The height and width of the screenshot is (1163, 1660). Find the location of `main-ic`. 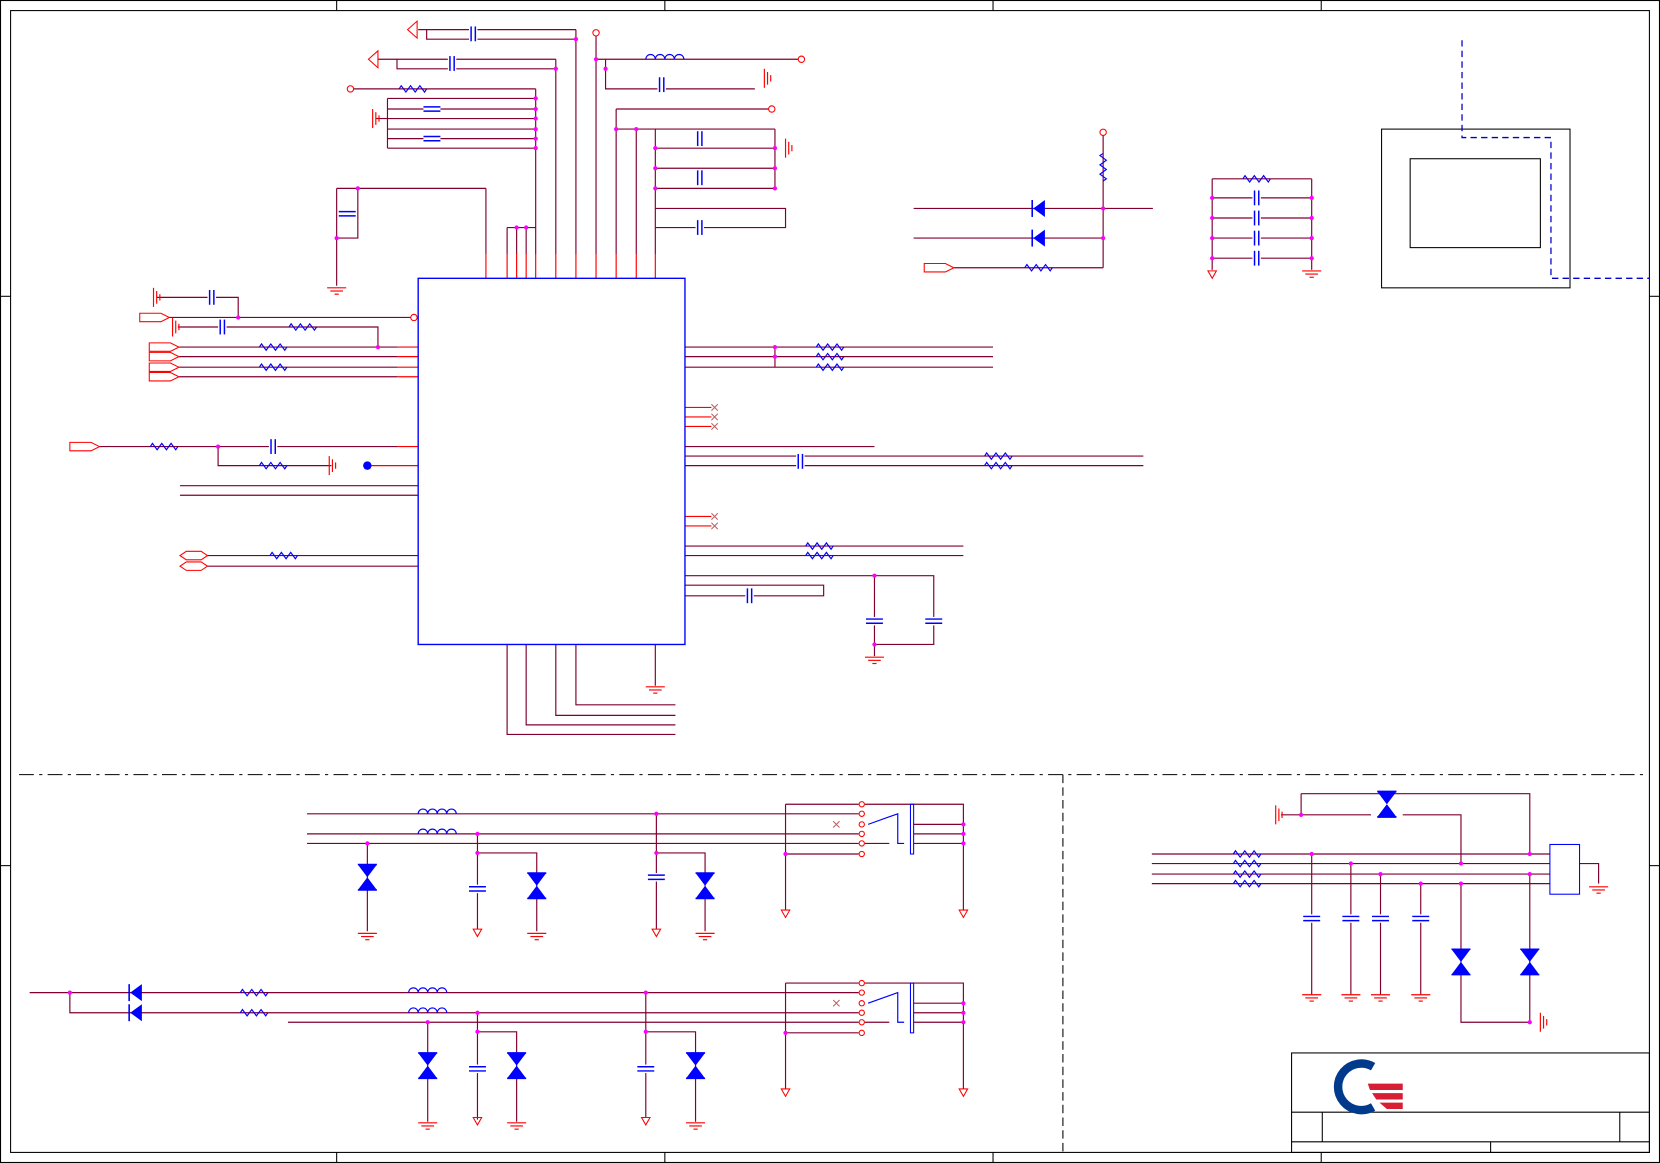

main-ic is located at coordinates (551, 461).